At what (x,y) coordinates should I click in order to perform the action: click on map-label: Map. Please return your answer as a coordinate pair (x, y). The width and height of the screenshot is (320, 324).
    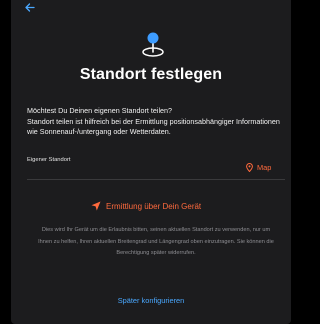
    Looking at the image, I should click on (264, 167).